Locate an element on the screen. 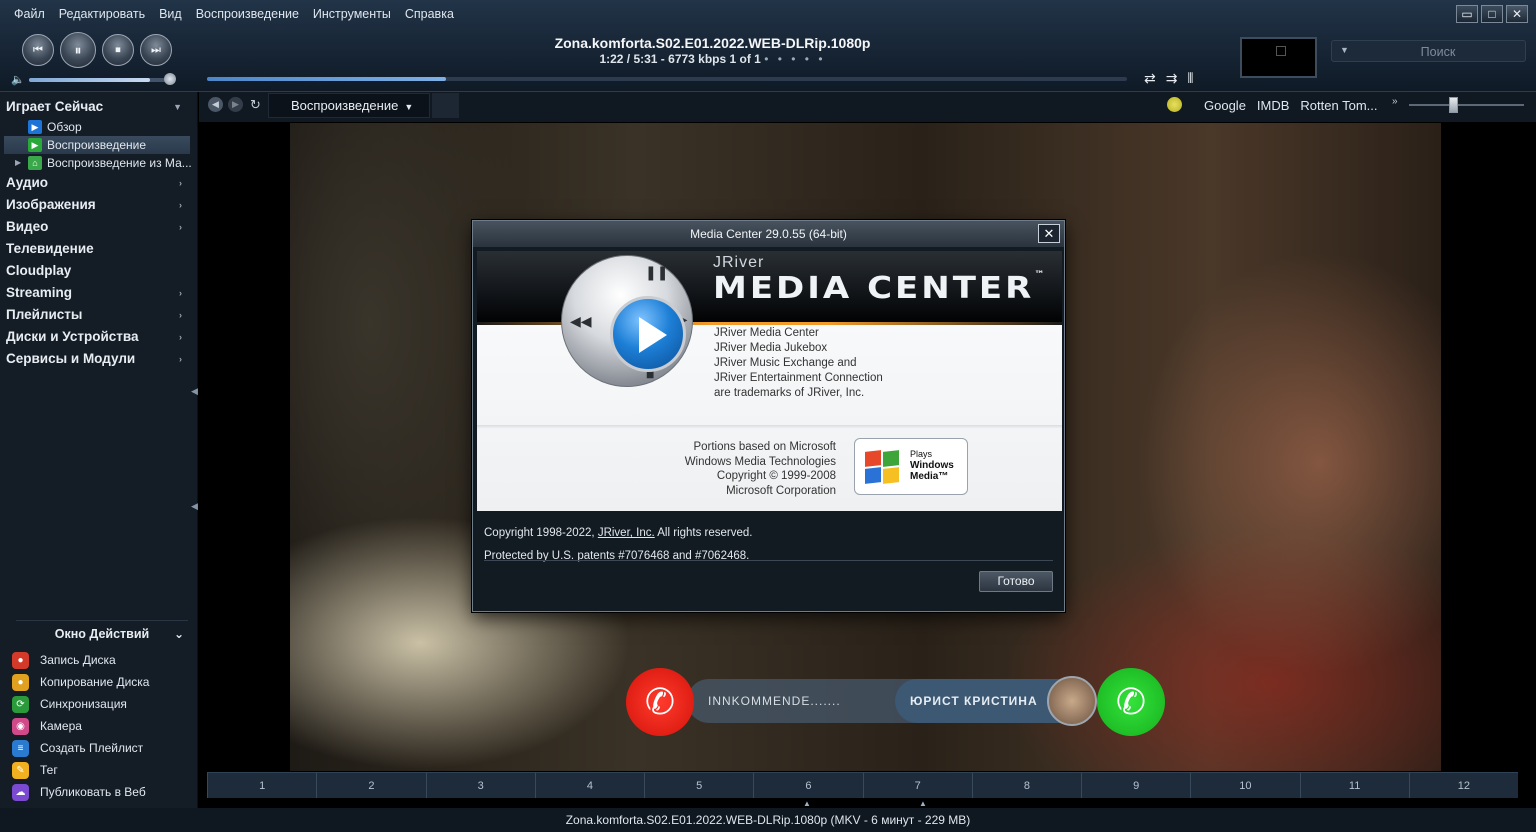  action-tag: ✎ Тег is located at coordinates (79, 770).